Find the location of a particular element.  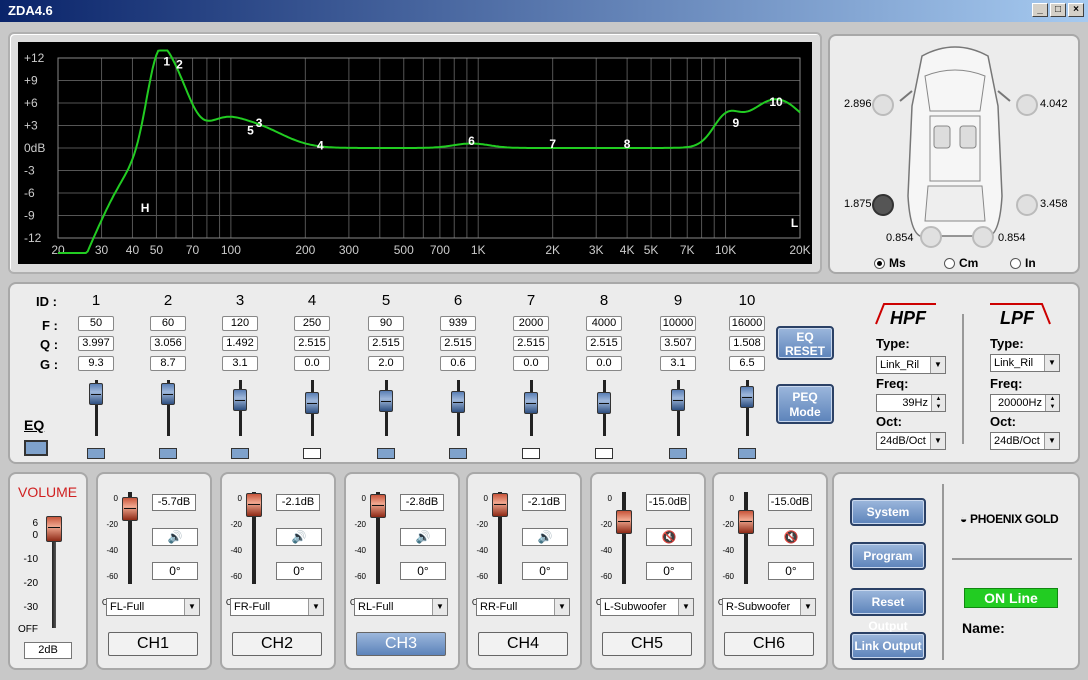

ch-select-button: CH4 is located at coordinates (523, 644).